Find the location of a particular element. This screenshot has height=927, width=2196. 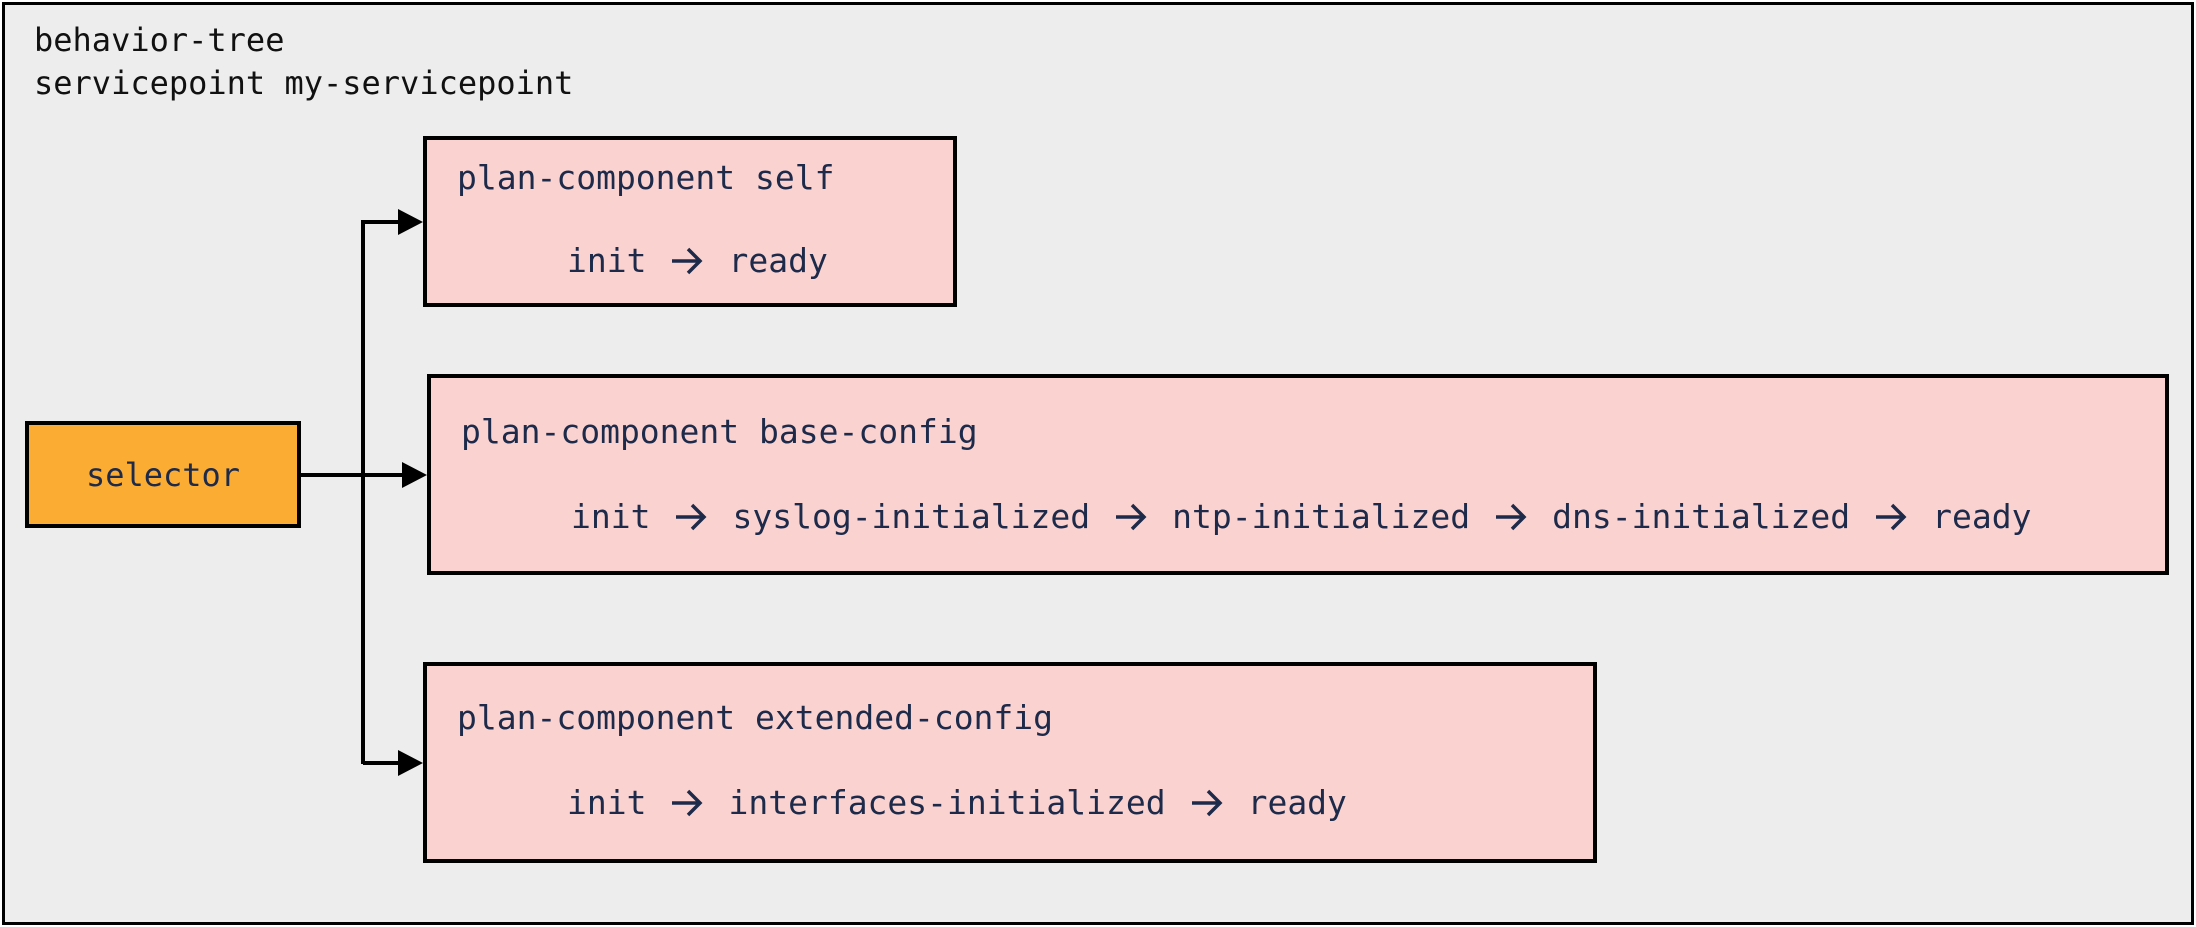

state-sequence: init interfaces-initialized ready is located at coordinates (957, 803).